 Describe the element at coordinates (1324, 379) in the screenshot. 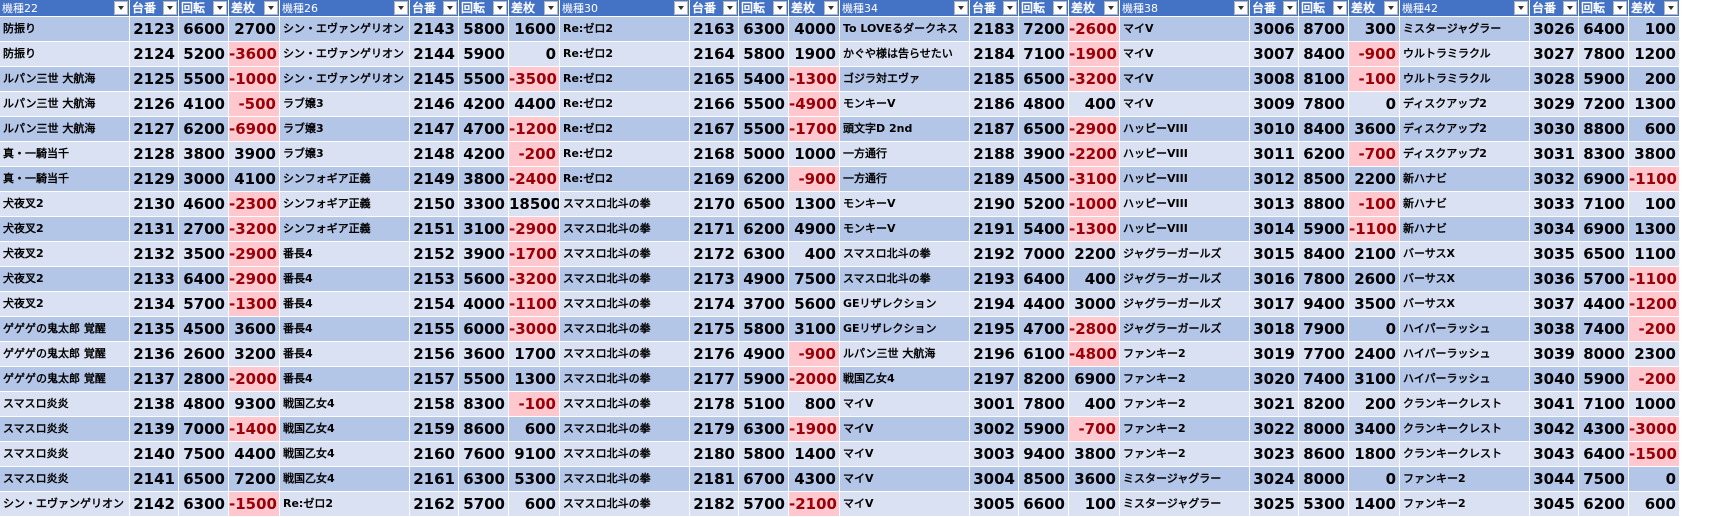

I see `cell-kai: 7400` at that location.